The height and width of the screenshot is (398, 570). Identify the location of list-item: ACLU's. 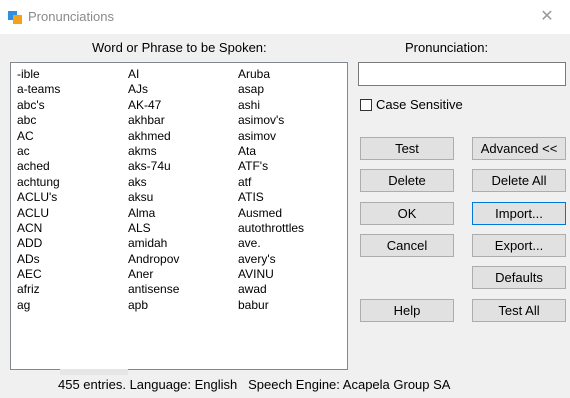
(38, 197).